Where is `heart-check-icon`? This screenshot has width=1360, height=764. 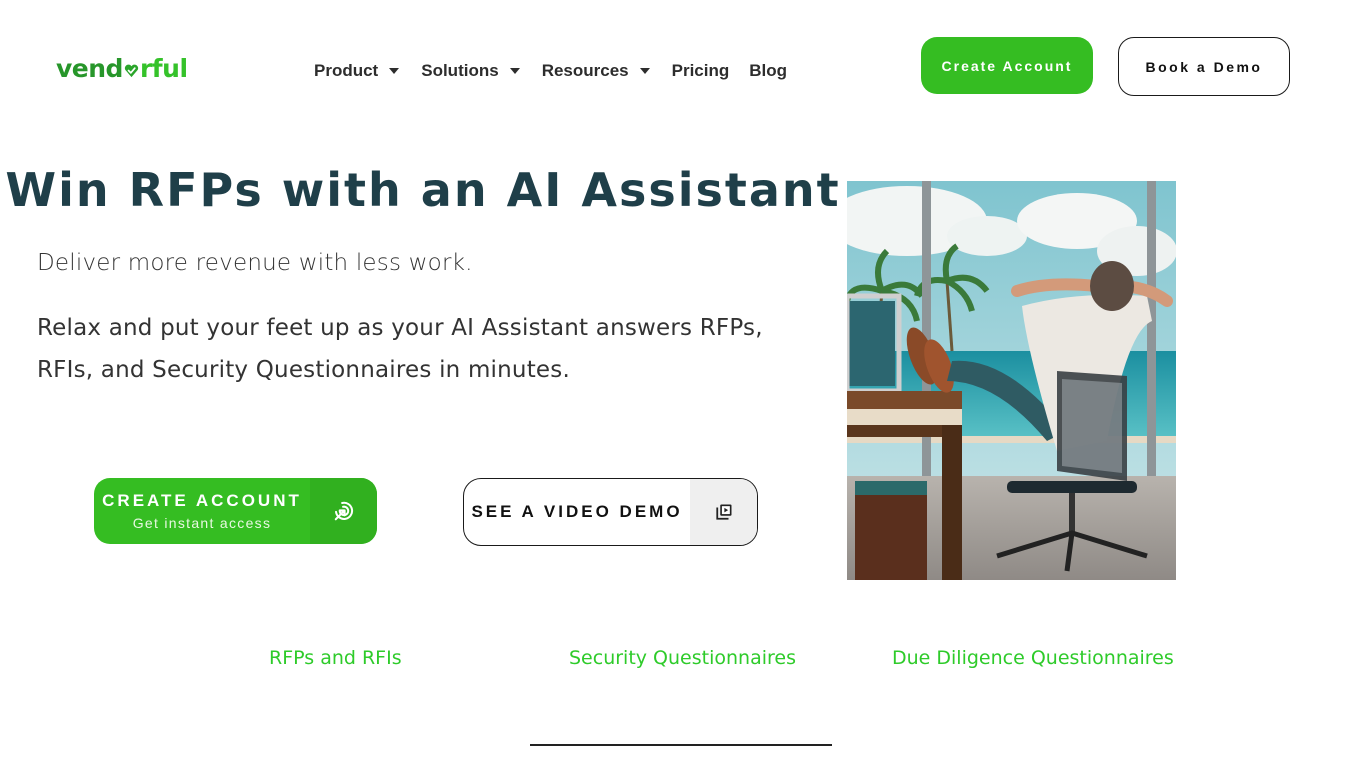 heart-check-icon is located at coordinates (131, 71).